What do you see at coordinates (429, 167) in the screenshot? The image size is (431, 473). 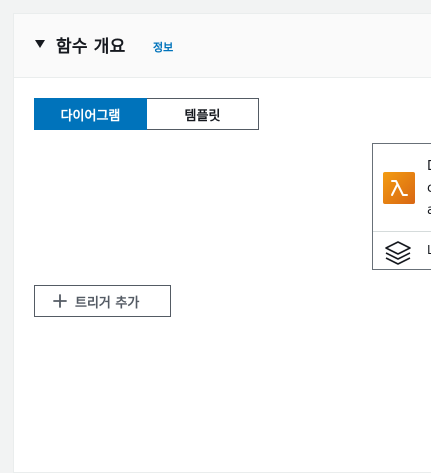 I see `function-name-line: D` at bounding box center [429, 167].